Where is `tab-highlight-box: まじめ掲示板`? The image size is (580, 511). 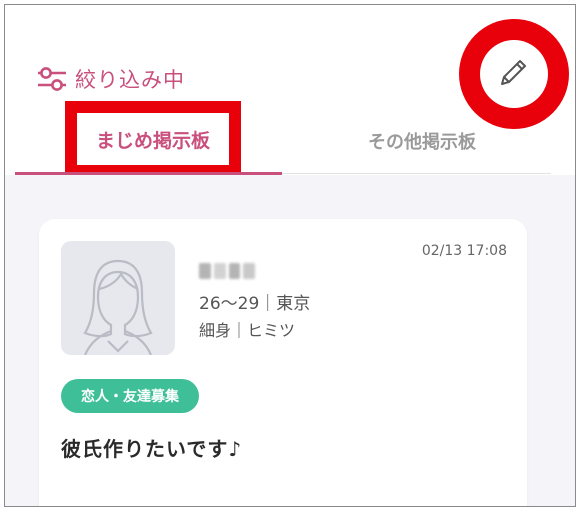
tab-highlight-box: まじめ掲示板 is located at coordinates (153, 139).